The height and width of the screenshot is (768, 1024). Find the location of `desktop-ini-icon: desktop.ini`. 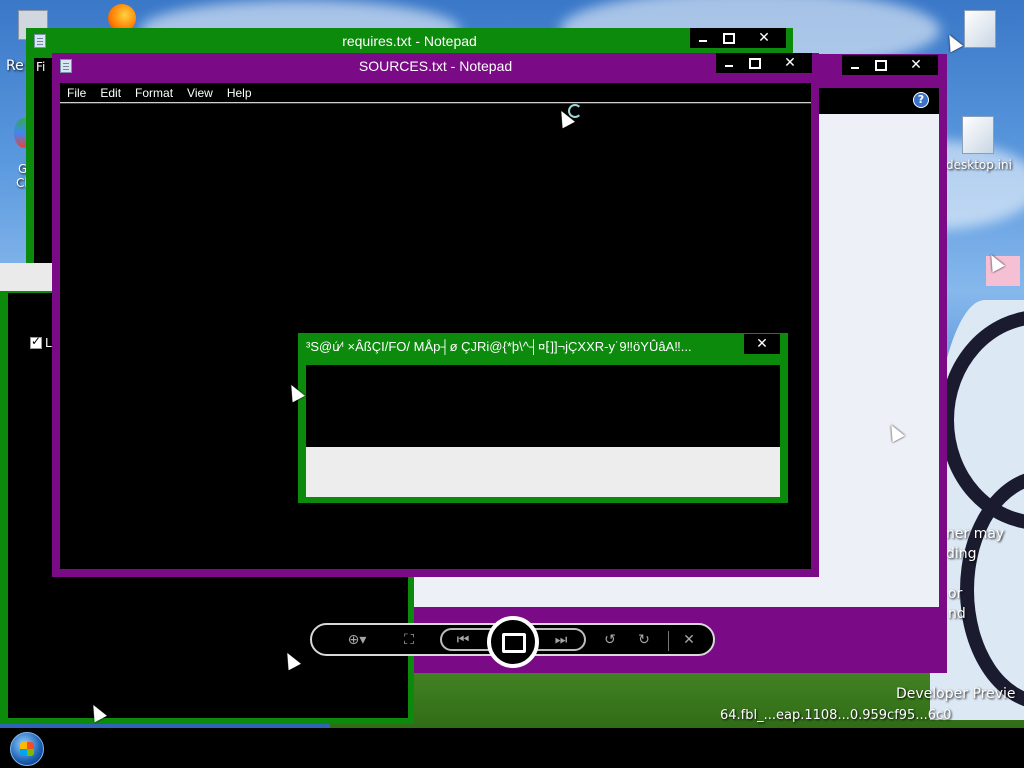

desktop-ini-icon: desktop.ini is located at coordinates (979, 144).